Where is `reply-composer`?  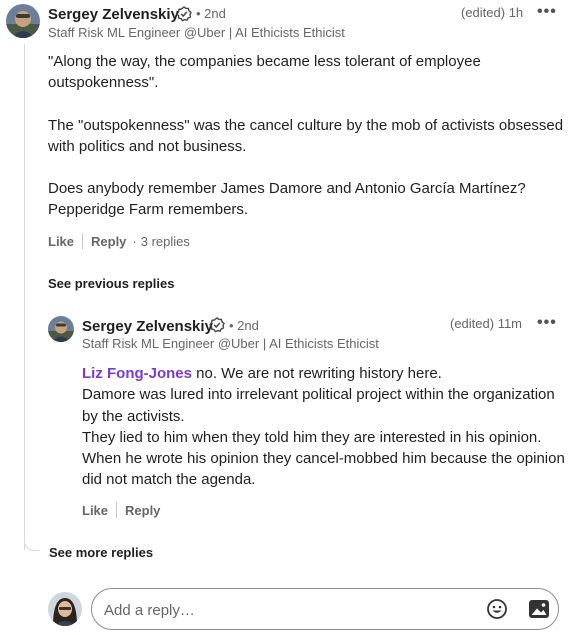
reply-composer is located at coordinates (325, 609).